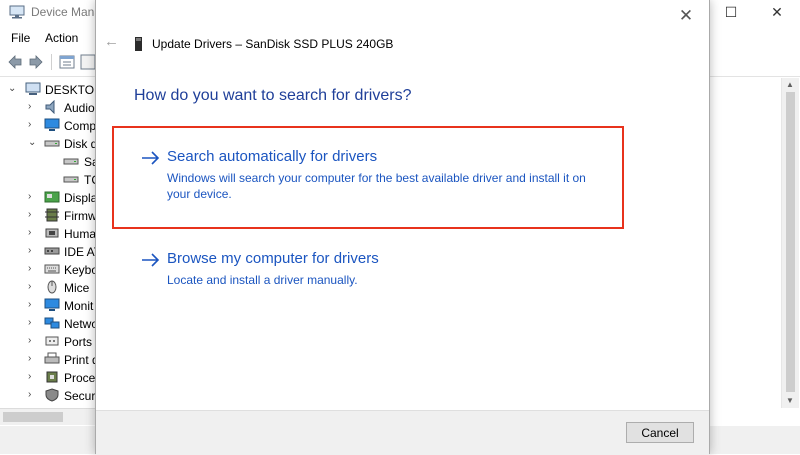 Image resolution: width=800 pixels, height=455 pixels. Describe the element at coordinates (79, 108) in the screenshot. I see `tree-item-label: Audio` at that location.